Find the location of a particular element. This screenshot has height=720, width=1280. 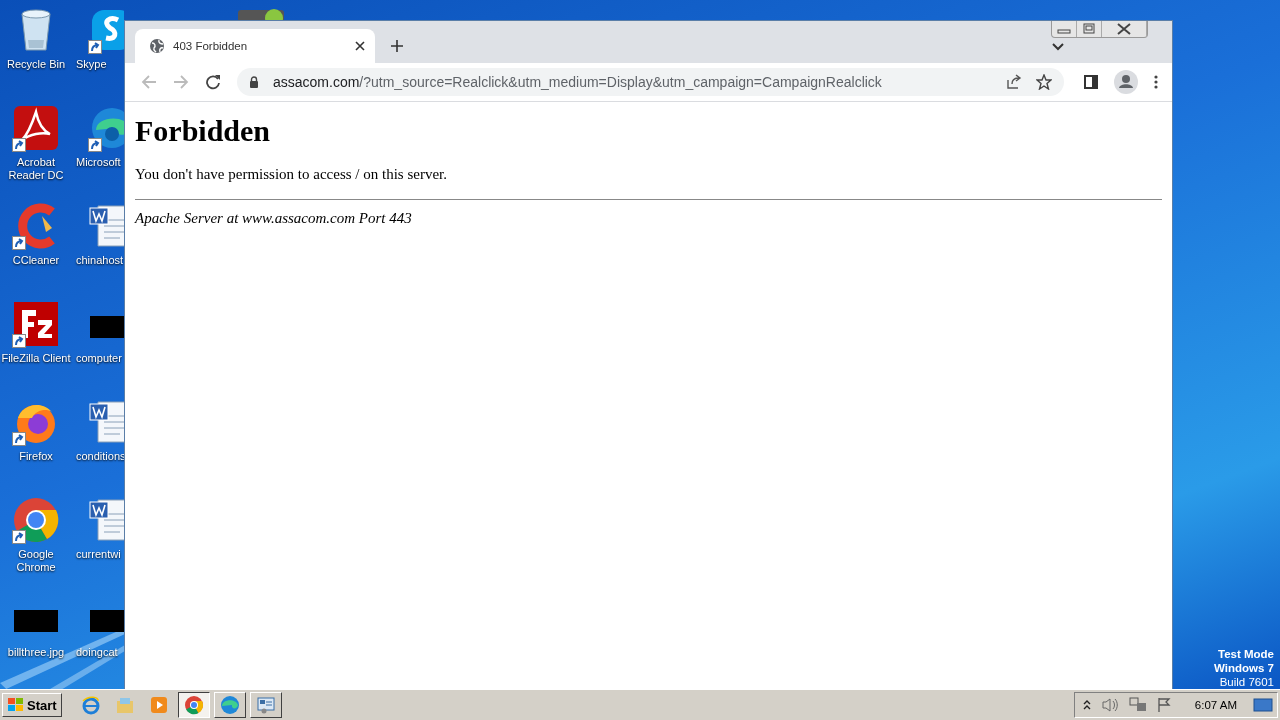

side-panel-icon is located at coordinates (1091, 82).